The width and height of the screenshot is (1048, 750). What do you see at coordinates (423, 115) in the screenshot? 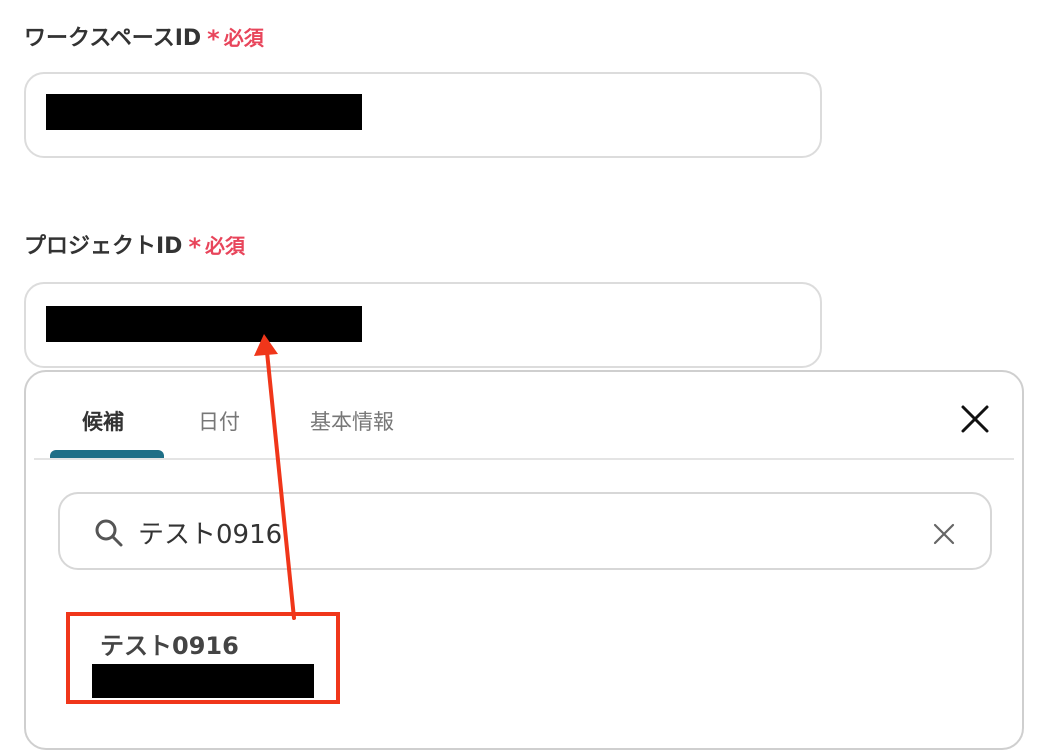
I see `workspace-id-input` at bounding box center [423, 115].